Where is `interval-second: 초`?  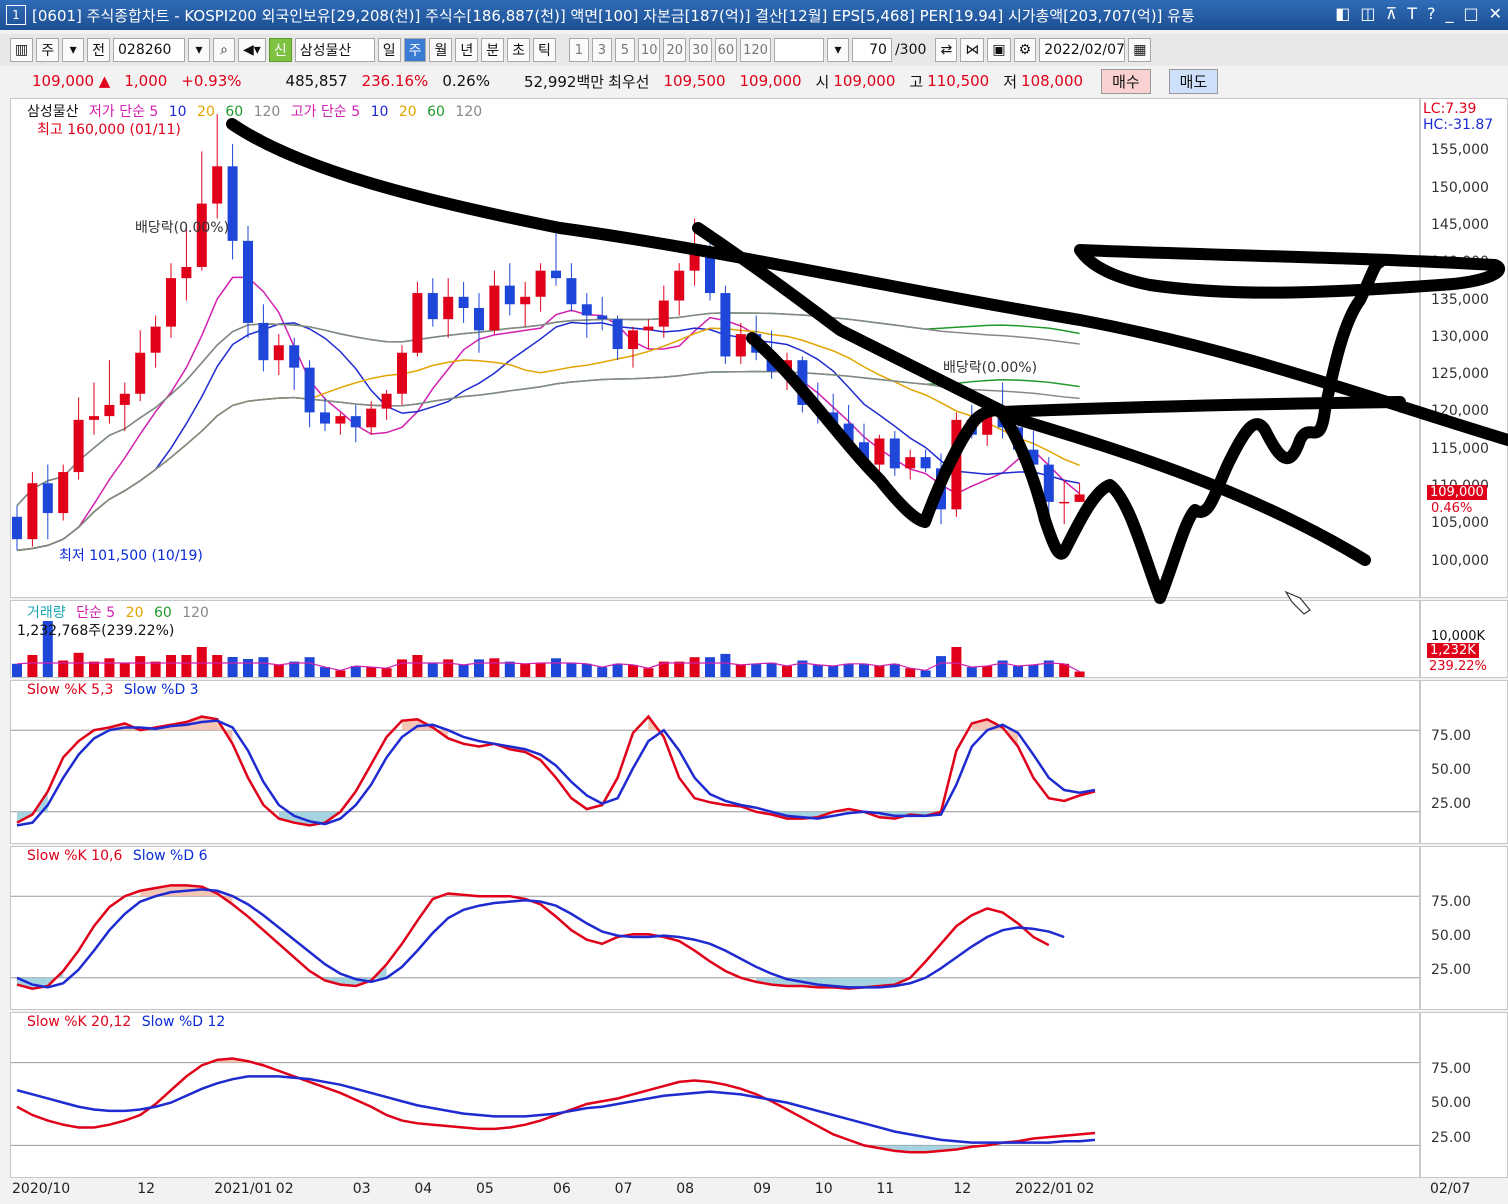 interval-second: 초 is located at coordinates (519, 50).